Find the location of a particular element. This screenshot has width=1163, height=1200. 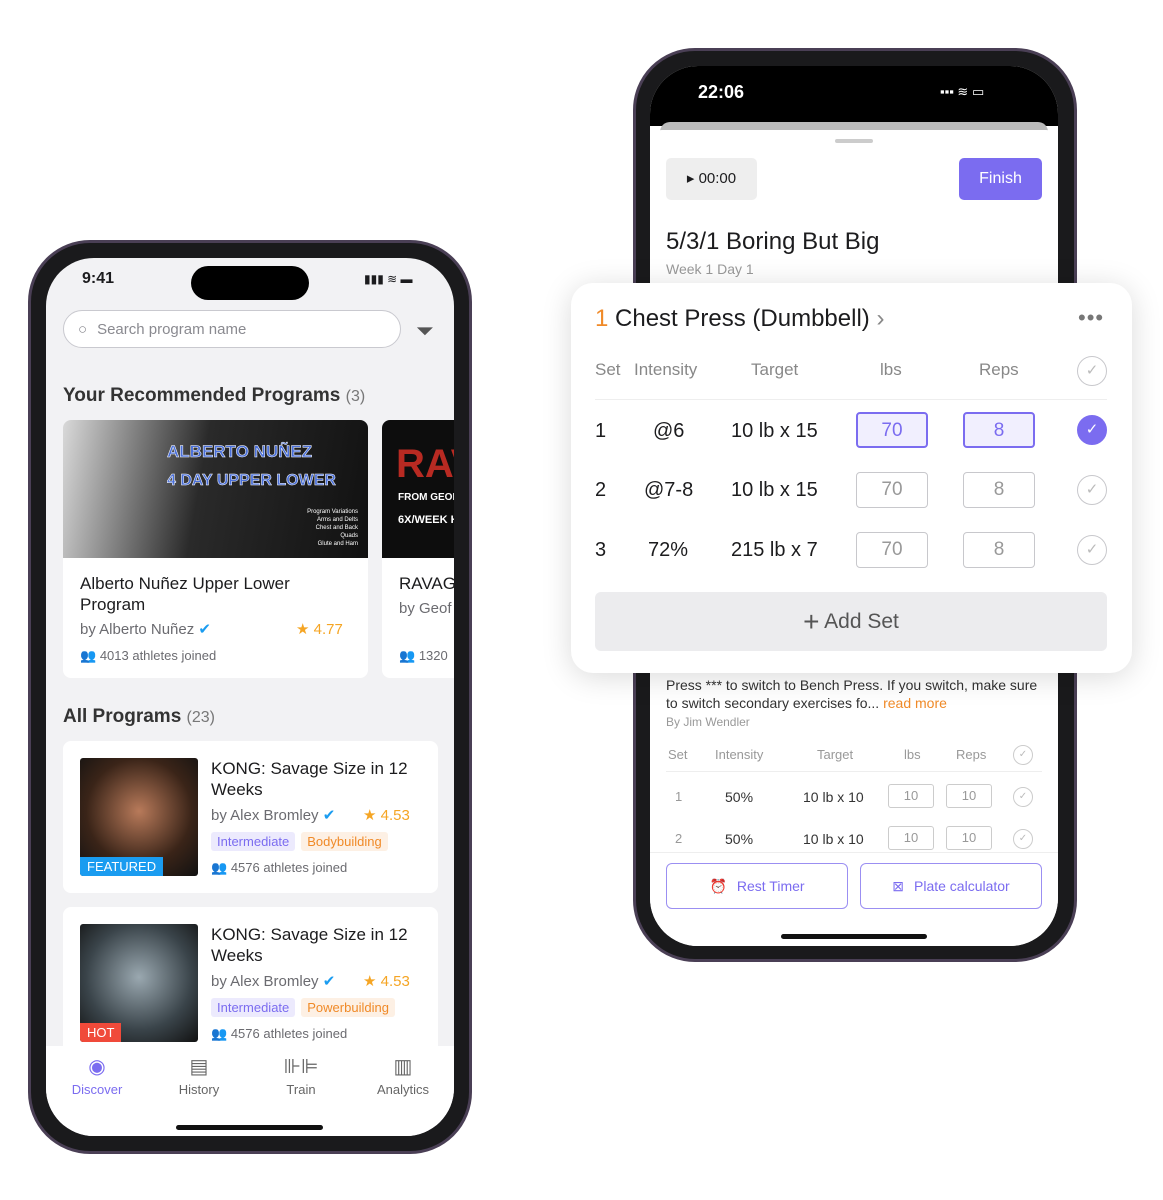

status-time: 9:41 is located at coordinates (98, 278).